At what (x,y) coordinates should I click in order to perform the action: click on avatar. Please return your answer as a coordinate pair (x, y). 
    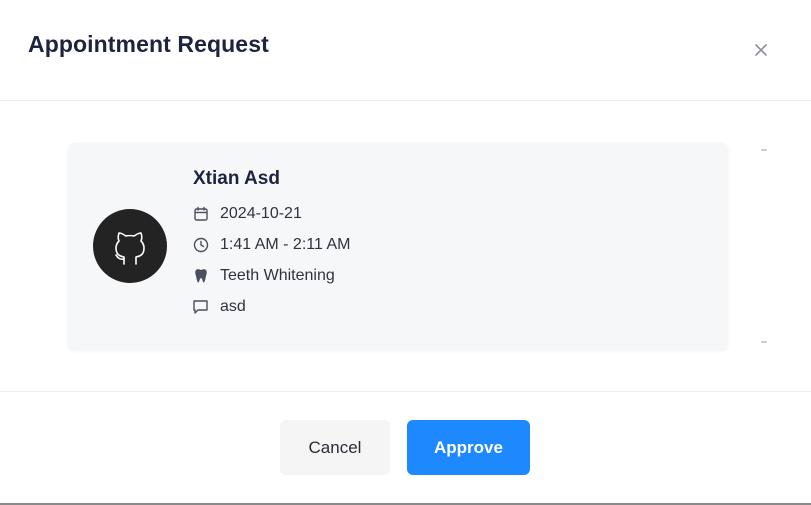
    Looking at the image, I should click on (130, 246).